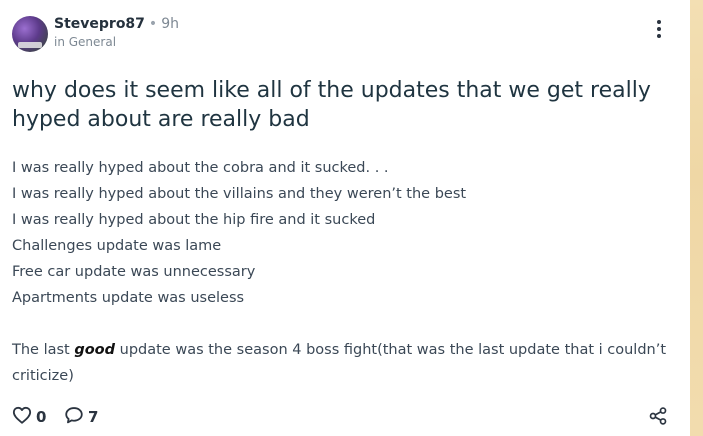 The image size is (703, 436). I want to click on comment-count: 7, so click(93, 417).